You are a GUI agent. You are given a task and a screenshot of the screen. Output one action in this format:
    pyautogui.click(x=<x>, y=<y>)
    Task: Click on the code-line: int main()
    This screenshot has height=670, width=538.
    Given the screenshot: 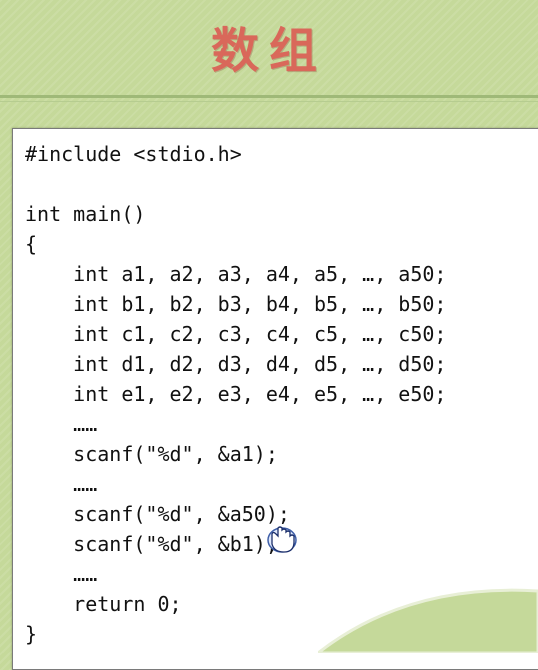 What is the action you would take?
    pyautogui.click(x=85, y=214)
    